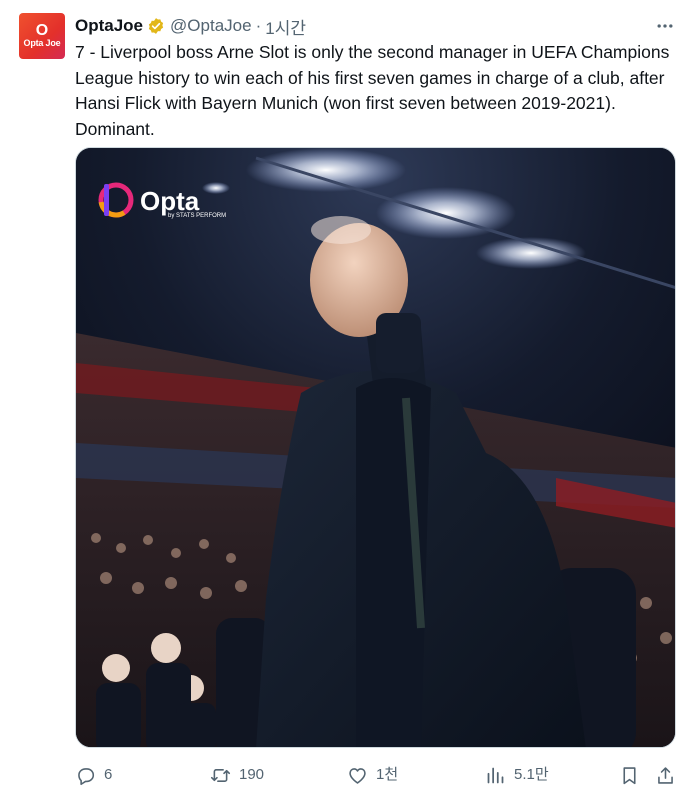 This screenshot has height=800, width=696. I want to click on share-button, so click(669, 775).